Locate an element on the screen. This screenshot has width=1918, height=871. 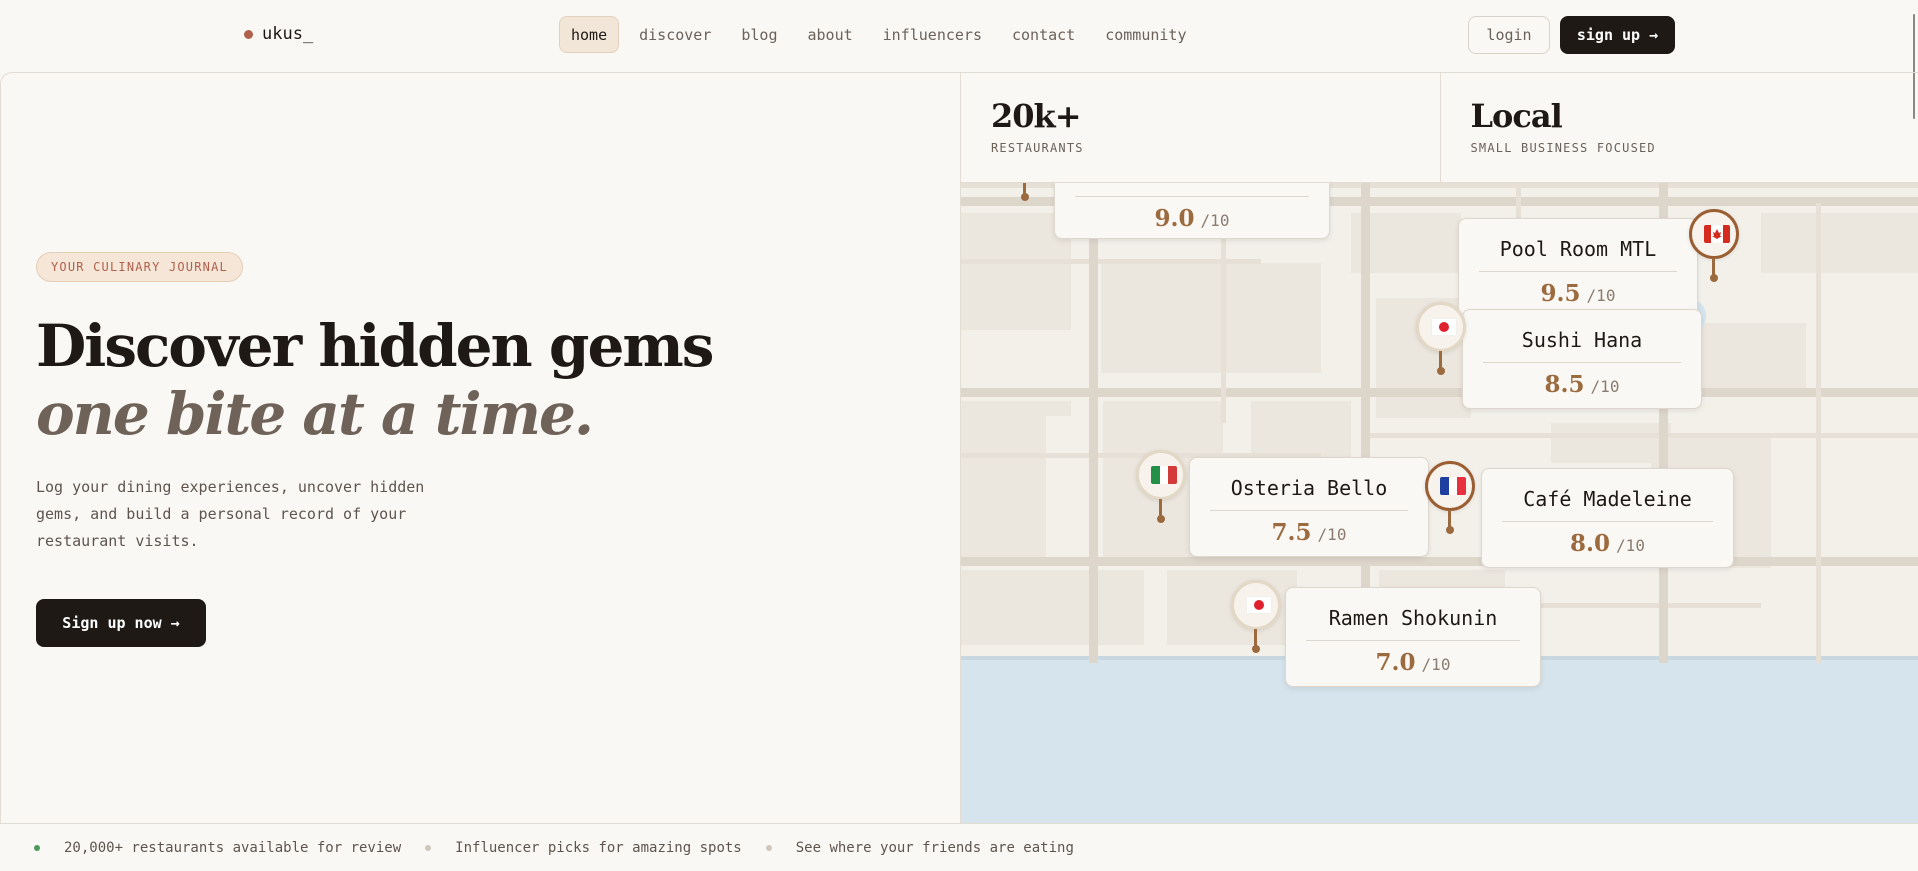
restaurant-score: 7.0/10 is located at coordinates (1413, 662).